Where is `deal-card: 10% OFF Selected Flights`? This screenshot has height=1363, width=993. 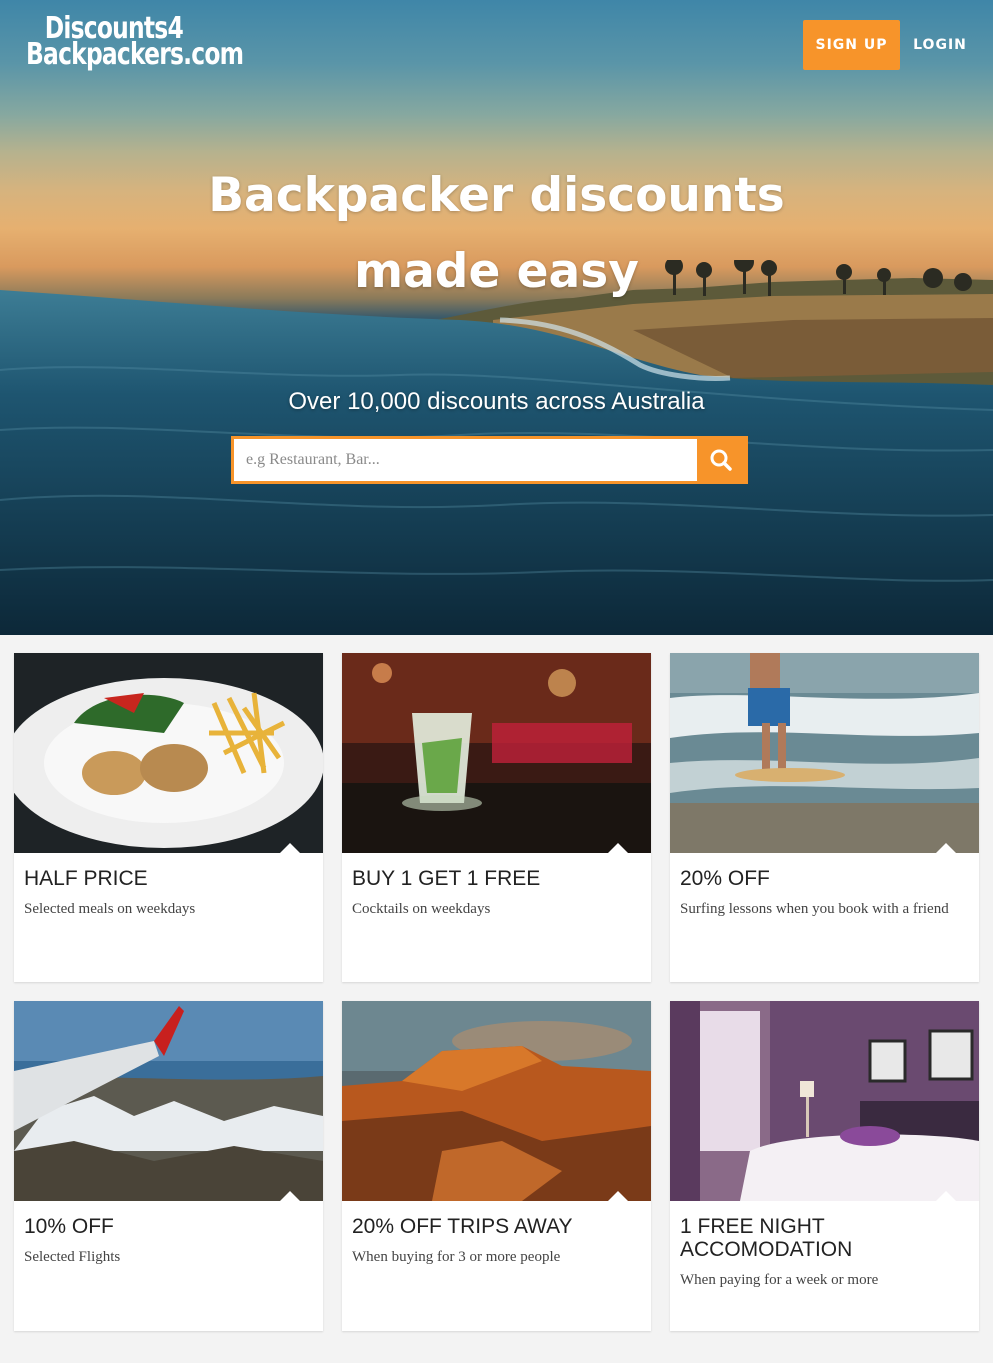 deal-card: 10% OFF Selected Flights is located at coordinates (168, 1166).